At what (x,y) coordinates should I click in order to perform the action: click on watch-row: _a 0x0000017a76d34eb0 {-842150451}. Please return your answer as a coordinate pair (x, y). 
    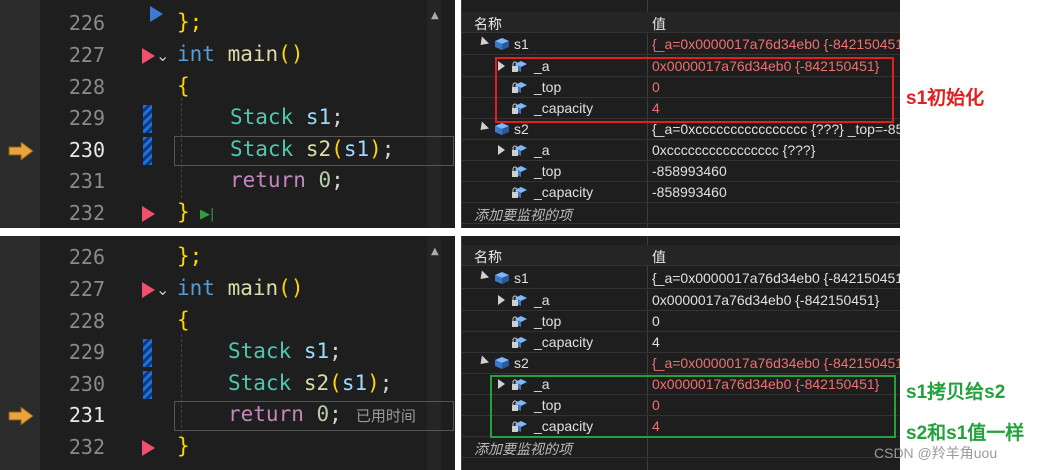
    Looking at the image, I should click on (681, 300).